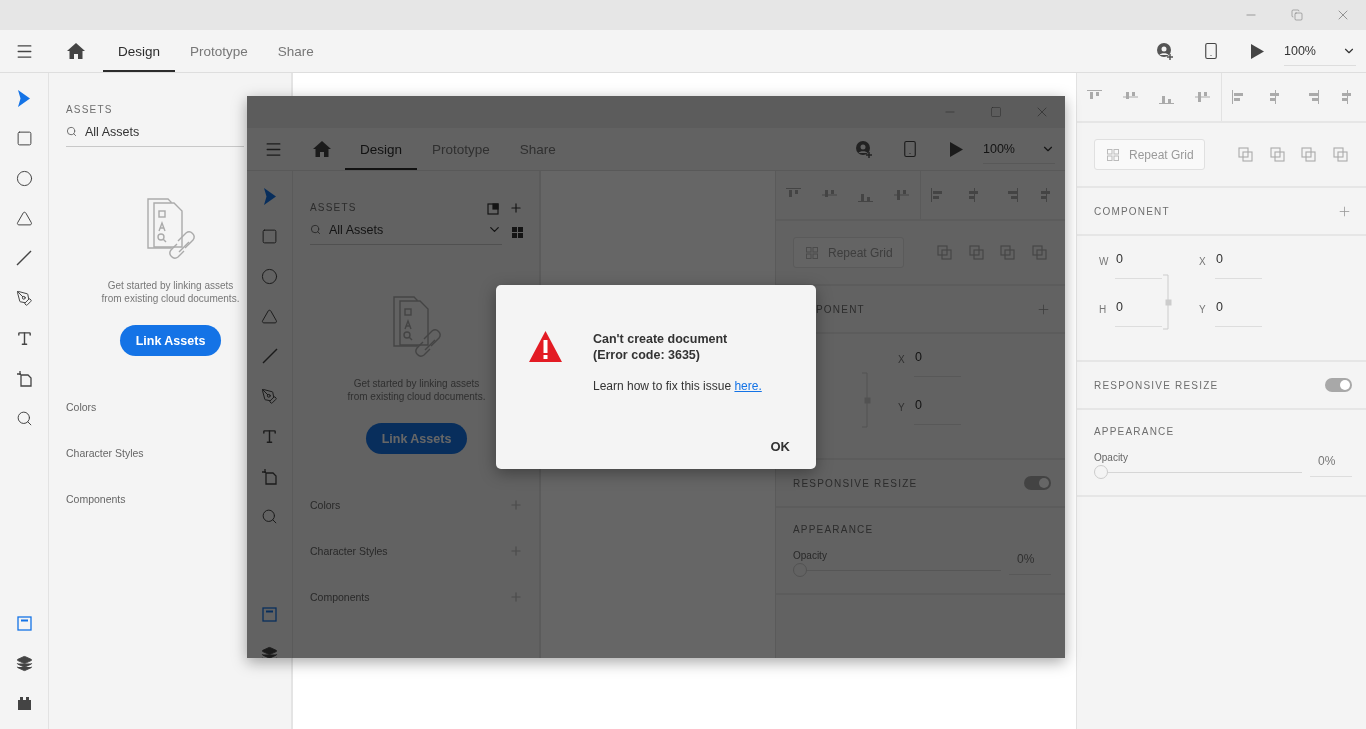 The width and height of the screenshot is (1366, 729). What do you see at coordinates (1103, 261) in the screenshot?
I see `field-label: W` at bounding box center [1103, 261].